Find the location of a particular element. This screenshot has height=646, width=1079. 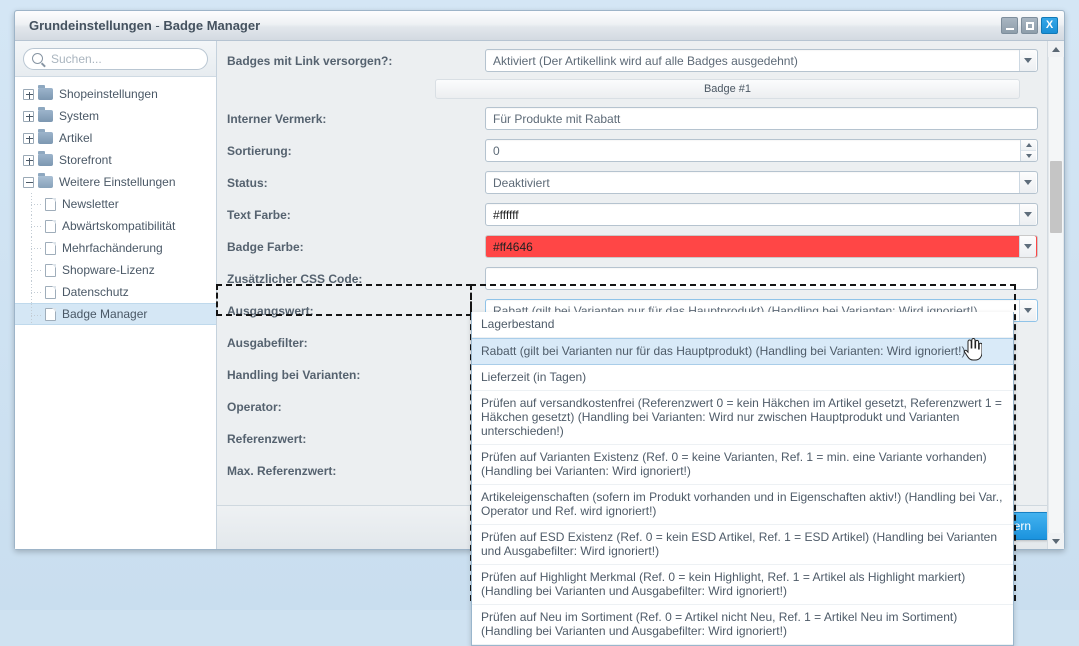

collapse-icon is located at coordinates (28, 182).